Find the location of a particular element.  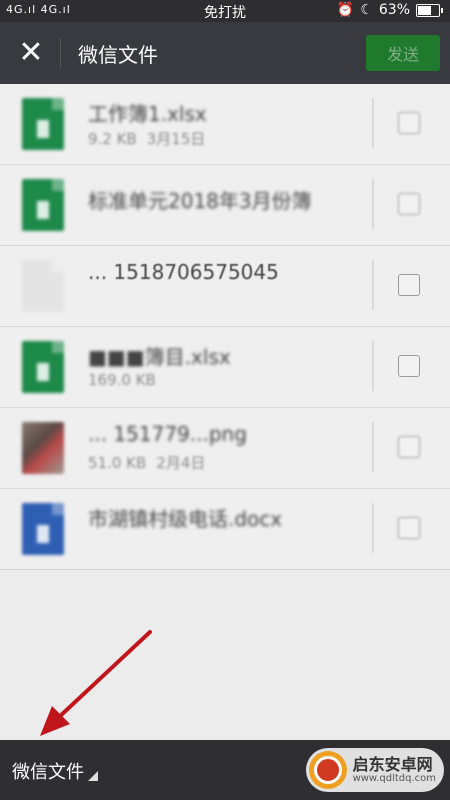

file-size: 9.2 KB is located at coordinates (112, 139).